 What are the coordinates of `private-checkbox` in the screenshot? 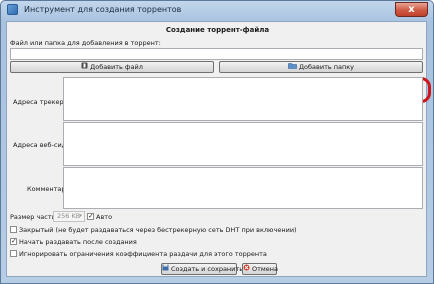 It's located at (13, 229).